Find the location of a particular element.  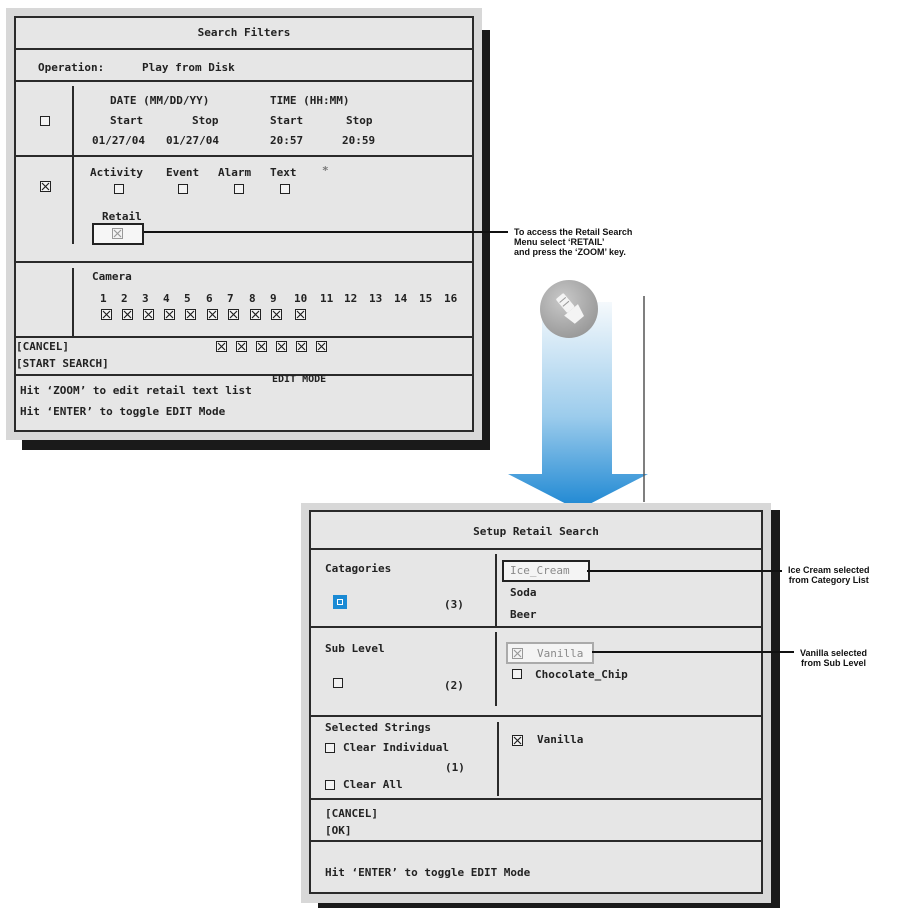

selected-strings-label: Selected Strings is located at coordinates (378, 727).